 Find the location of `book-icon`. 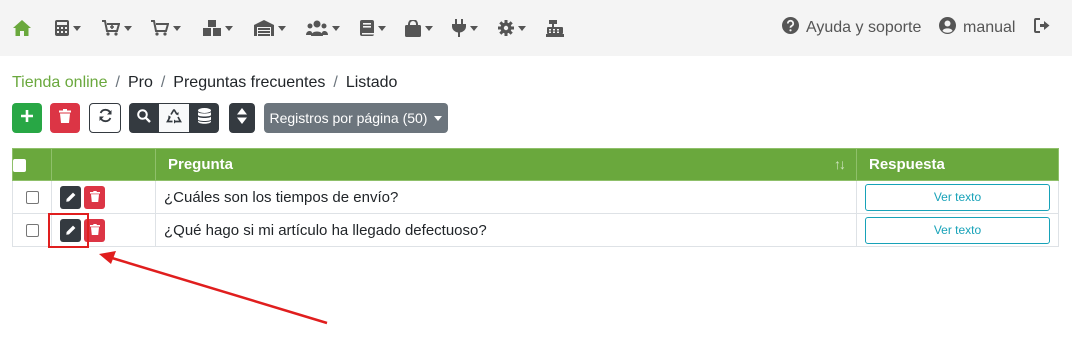

book-icon is located at coordinates (367, 28).